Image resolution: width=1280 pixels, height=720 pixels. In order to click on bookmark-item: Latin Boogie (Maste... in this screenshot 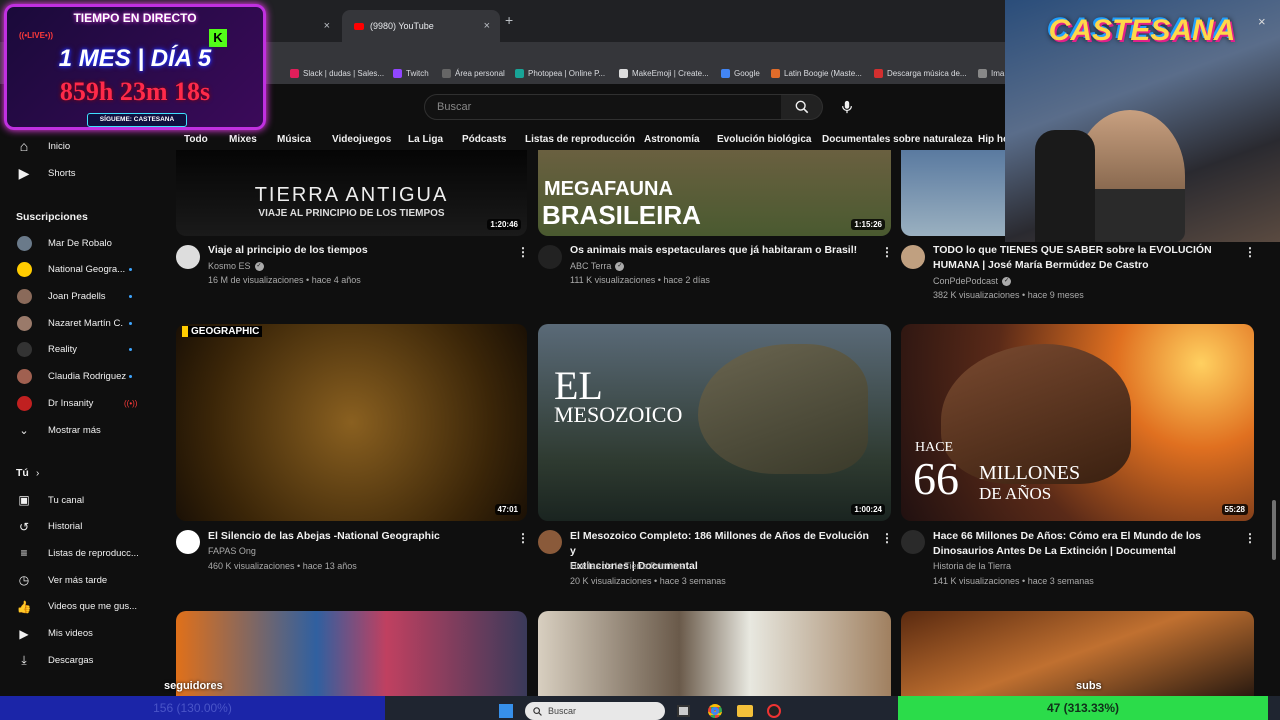, I will do `click(816, 73)`.